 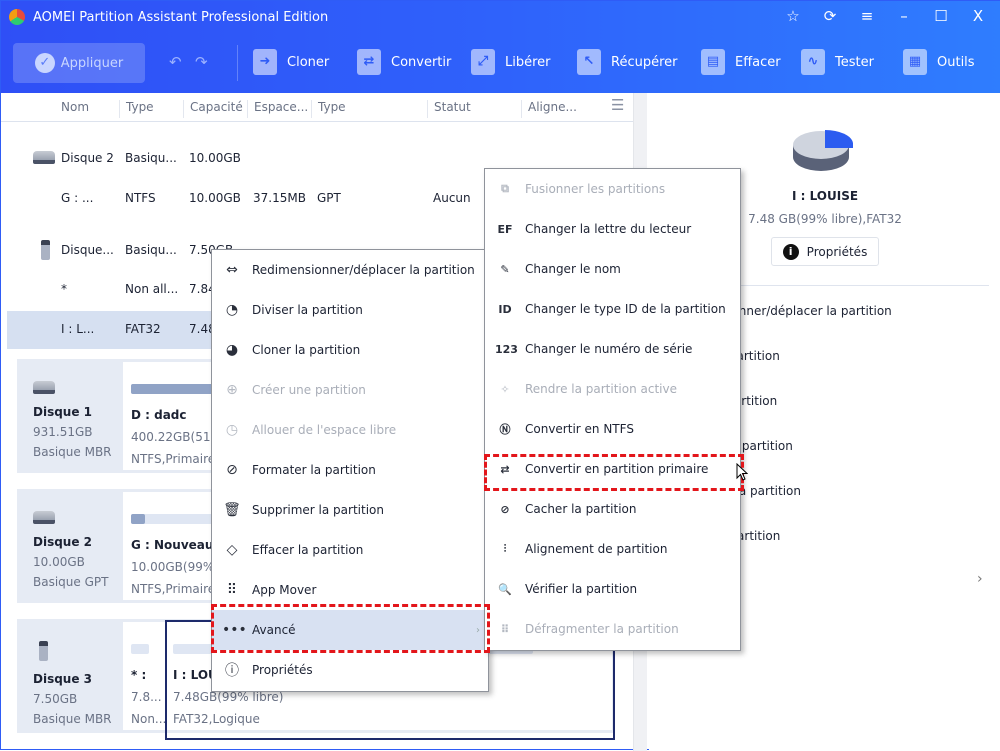 What do you see at coordinates (602, 629) in the screenshot?
I see `menu-item-label: Défragmenter la partition` at bounding box center [602, 629].